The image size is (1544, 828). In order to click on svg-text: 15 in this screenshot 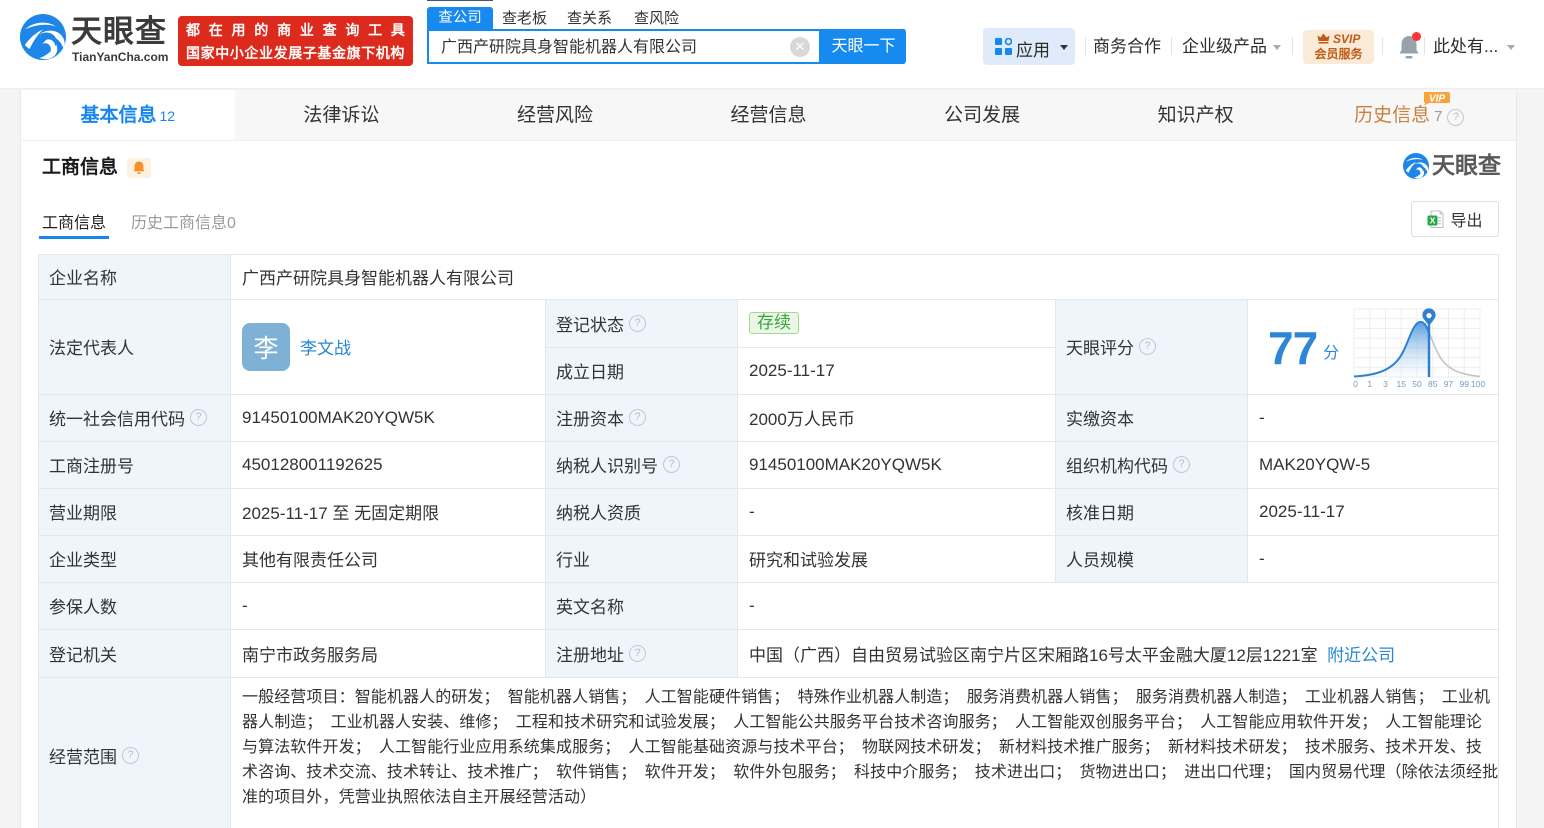, I will do `click(1402, 384)`.